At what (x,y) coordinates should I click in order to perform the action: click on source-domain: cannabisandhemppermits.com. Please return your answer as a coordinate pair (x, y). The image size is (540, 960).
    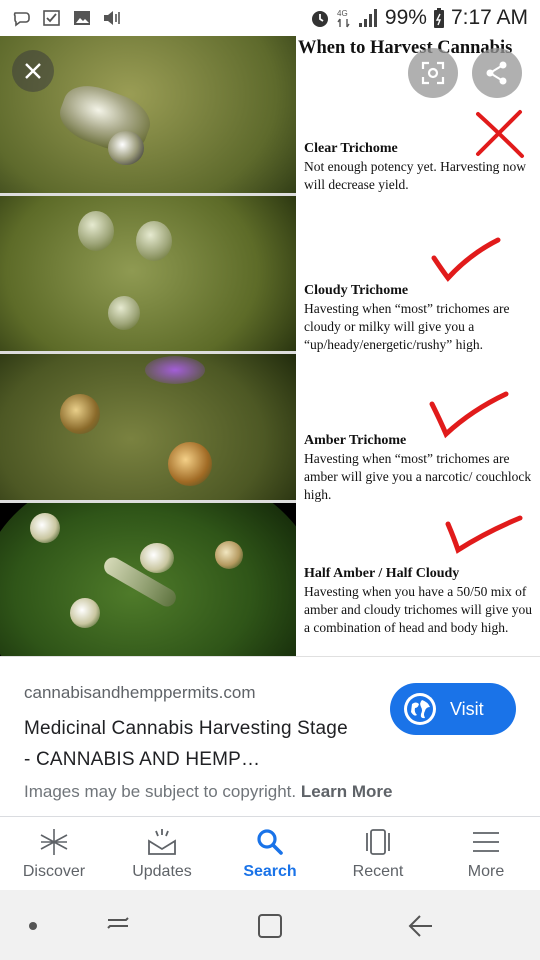
    Looking at the image, I should click on (140, 693).